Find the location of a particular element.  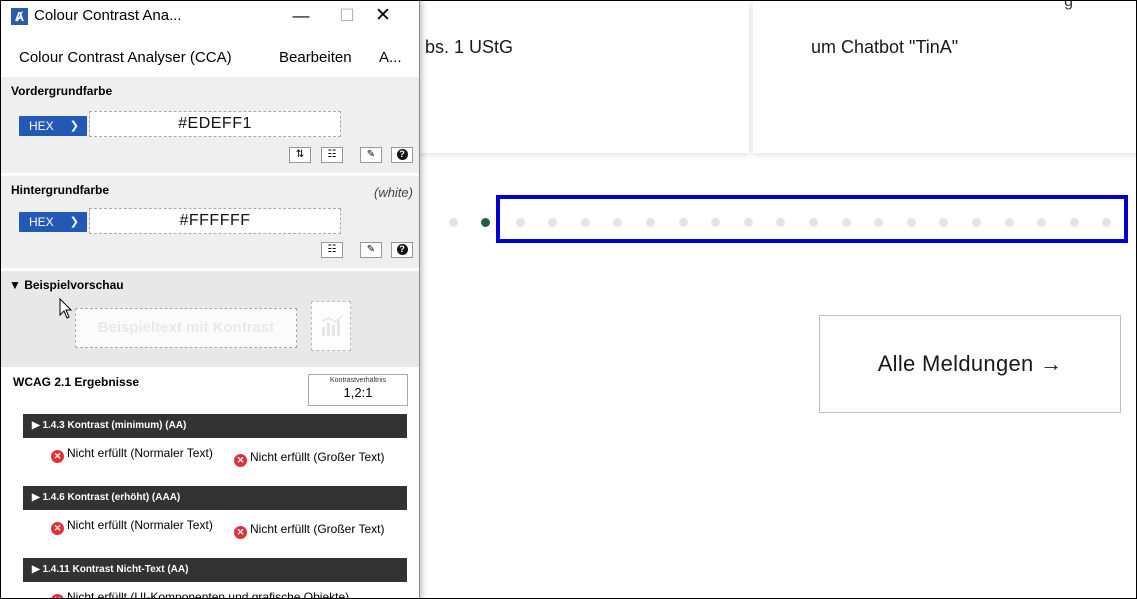

title-bar: Ⱥ Colour Contrast Ana... — ☐ ✕ is located at coordinates (210, 16).